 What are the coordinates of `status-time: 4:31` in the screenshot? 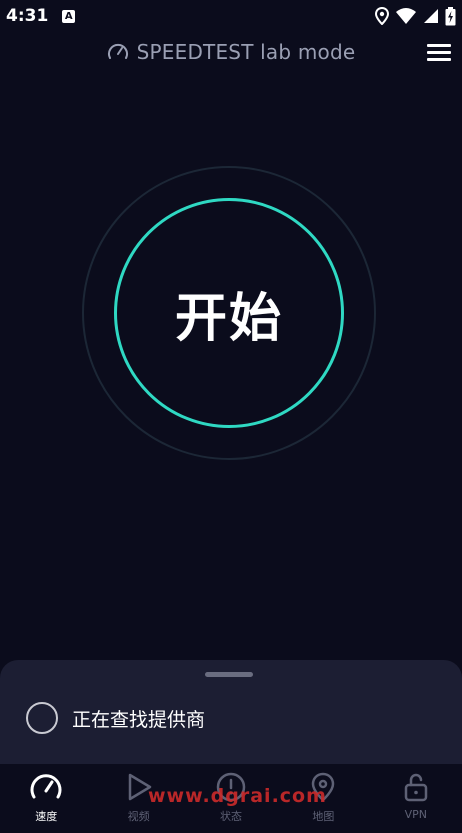 It's located at (27, 16).